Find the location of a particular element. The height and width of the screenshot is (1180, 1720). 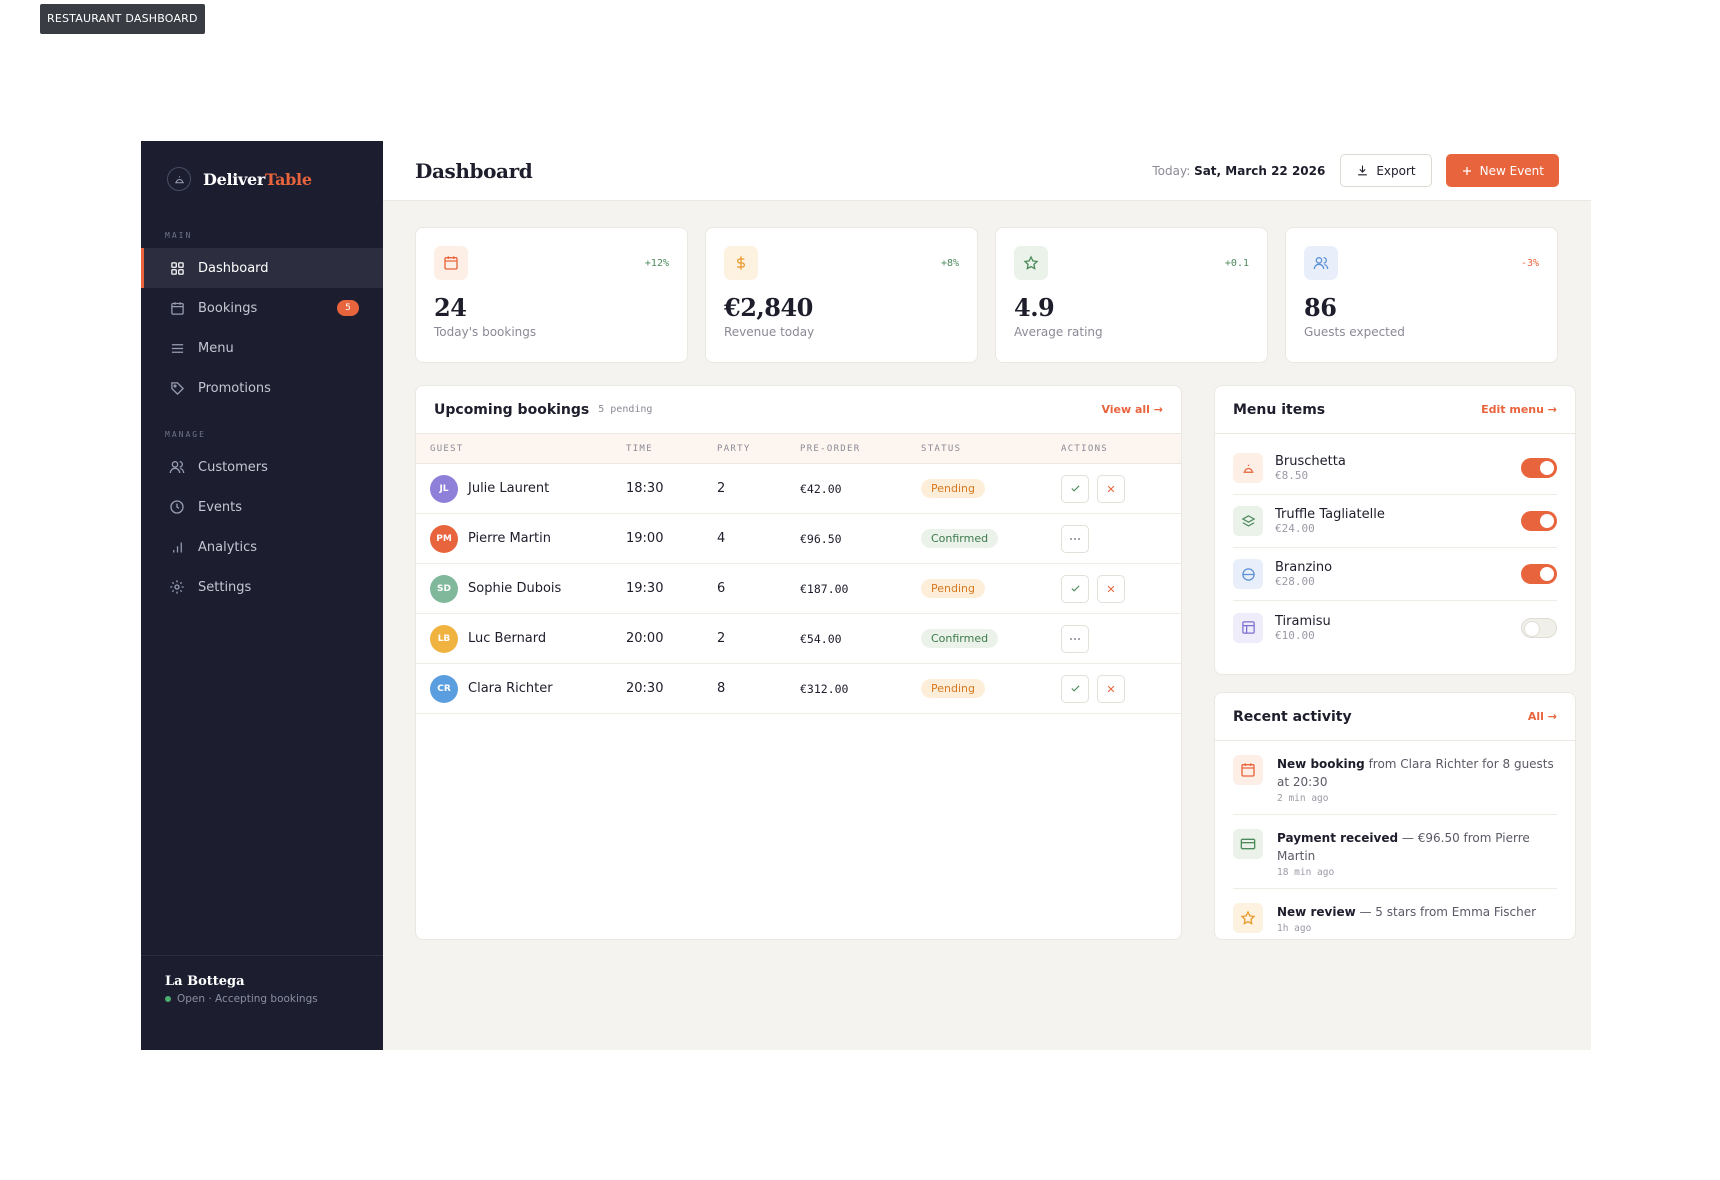

menu-item-price: €10.00 is located at coordinates (1295, 635).